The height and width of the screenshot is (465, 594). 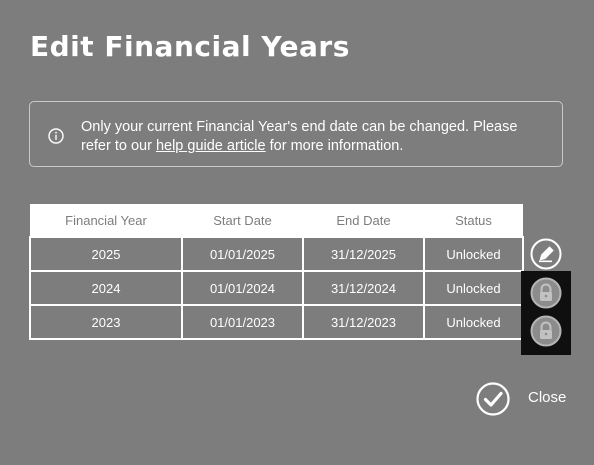 I want to click on lock-actions-highlight, so click(x=546, y=313).